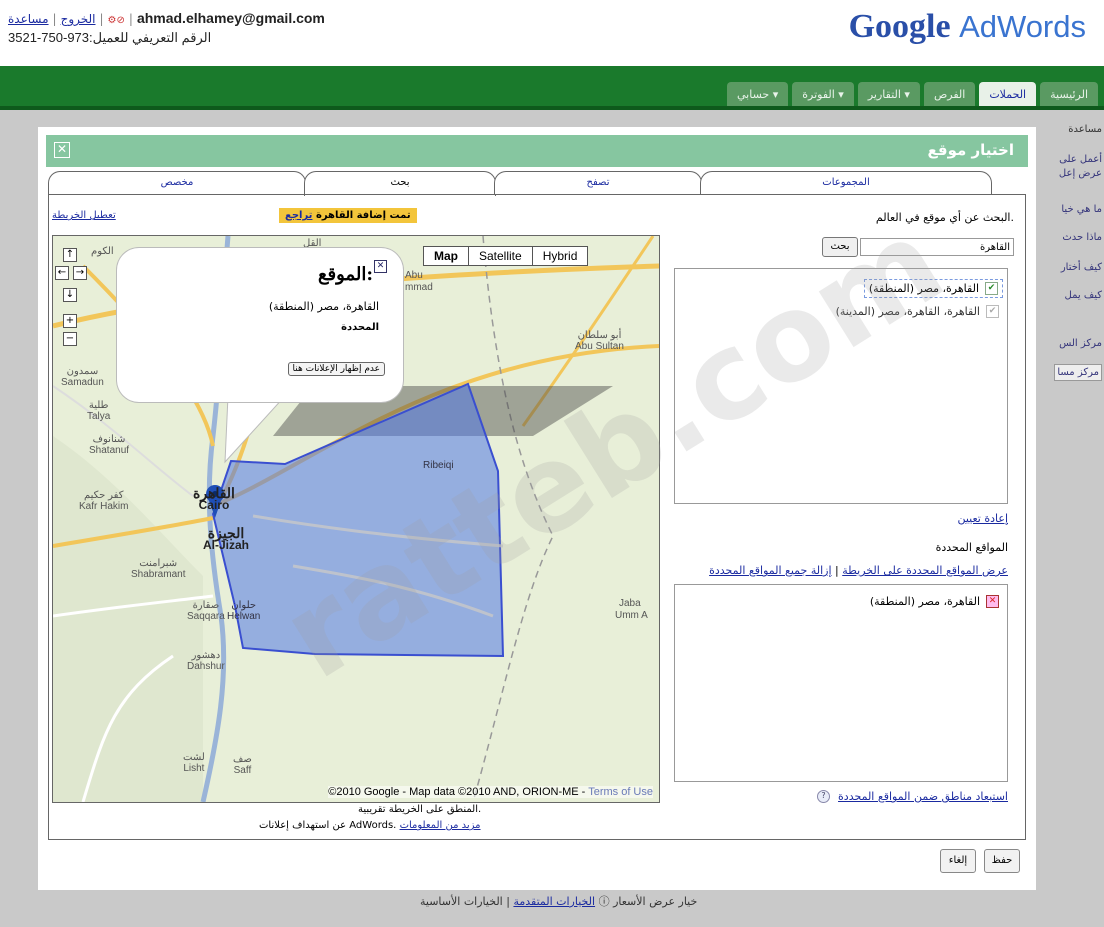 Image resolution: width=1104 pixels, height=927 pixels. I want to click on map-label: Ribeiqi, so click(438, 465).